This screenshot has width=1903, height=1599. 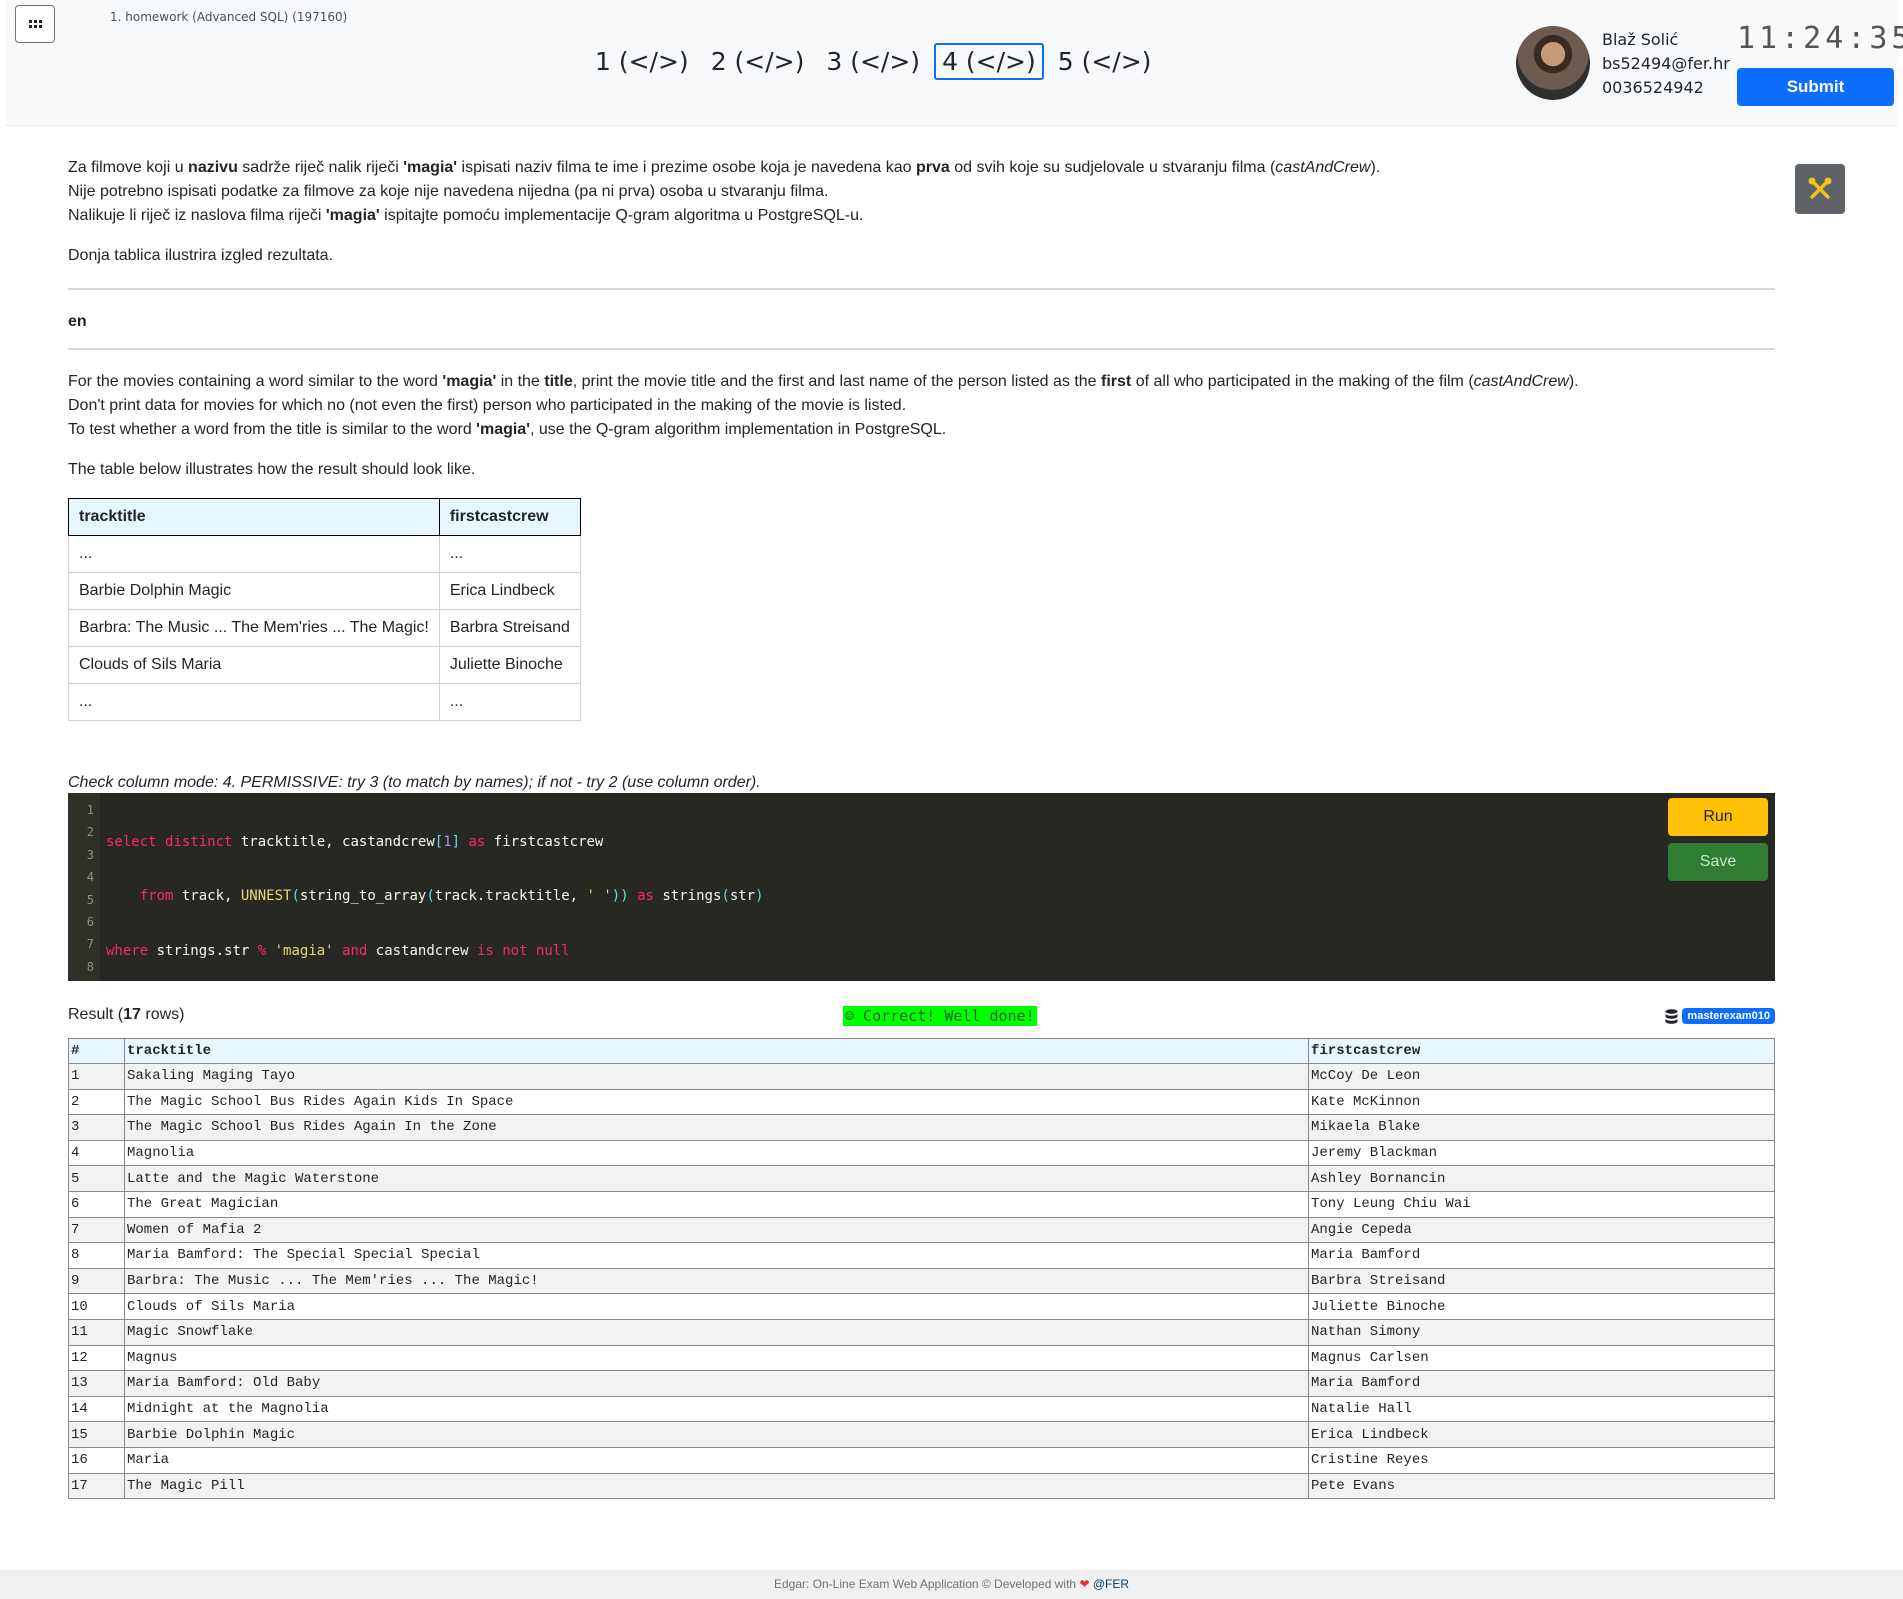 I want to click on user-info: Blaž Solić bs52494@fer.hr 0036524942, so click(x=1666, y=64).